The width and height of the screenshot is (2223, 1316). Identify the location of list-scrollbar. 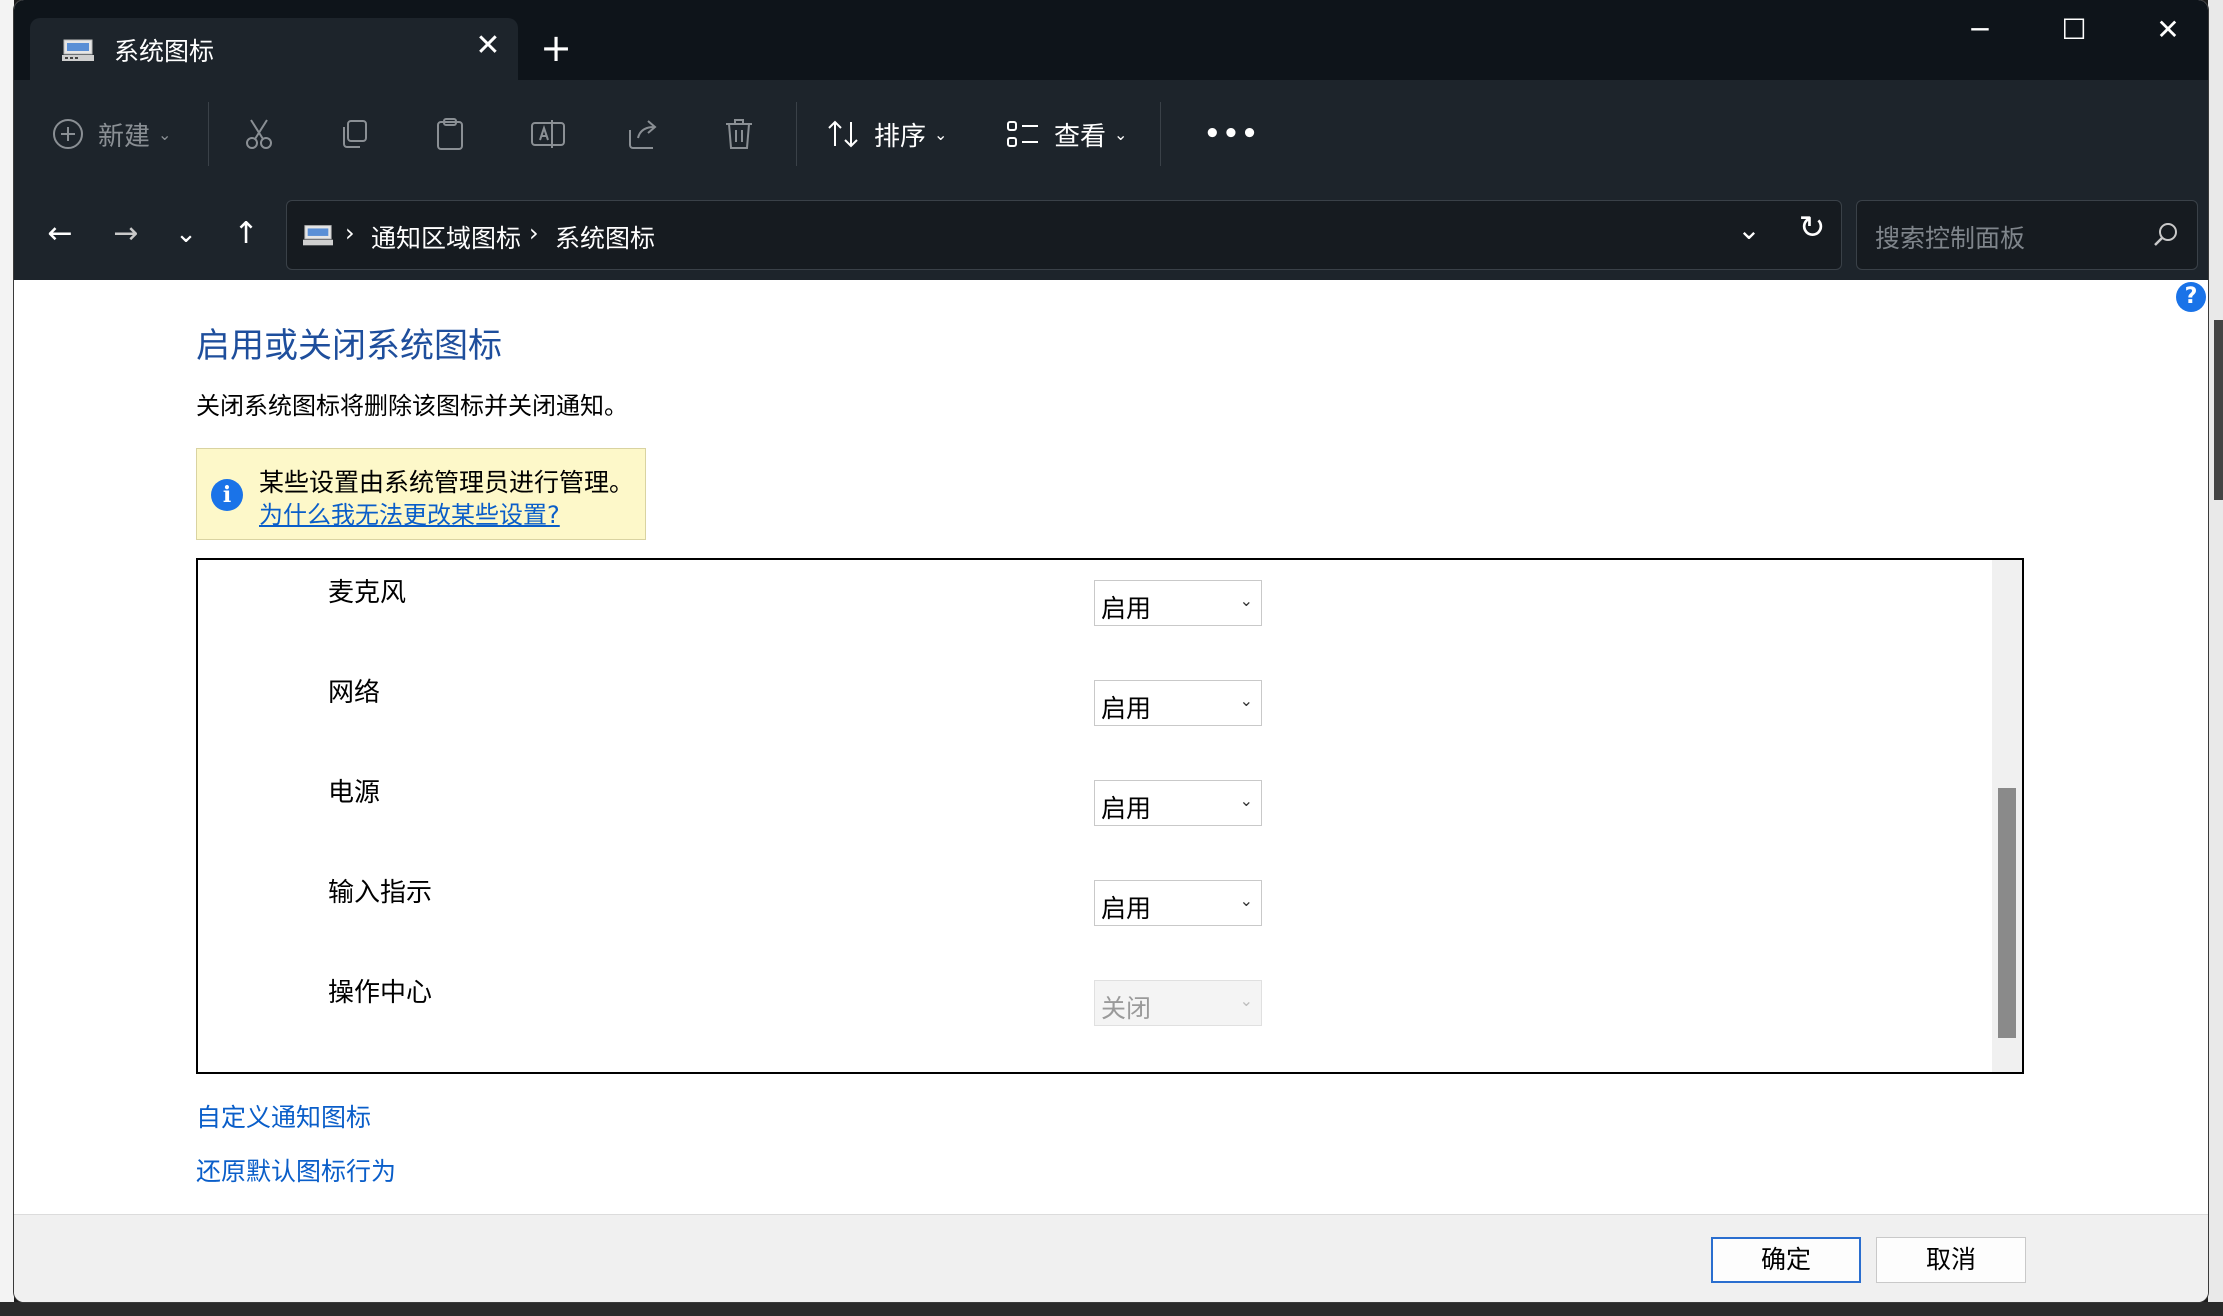
(2007, 816).